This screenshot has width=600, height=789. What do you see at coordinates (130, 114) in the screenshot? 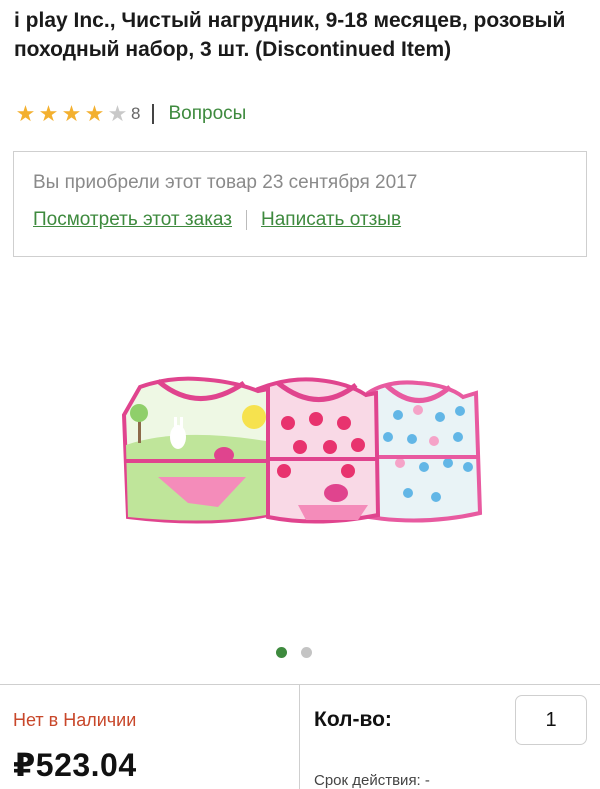
I see `rating-row: ★ ★ ★ ★ ★ 8 Вопросы` at bounding box center [130, 114].